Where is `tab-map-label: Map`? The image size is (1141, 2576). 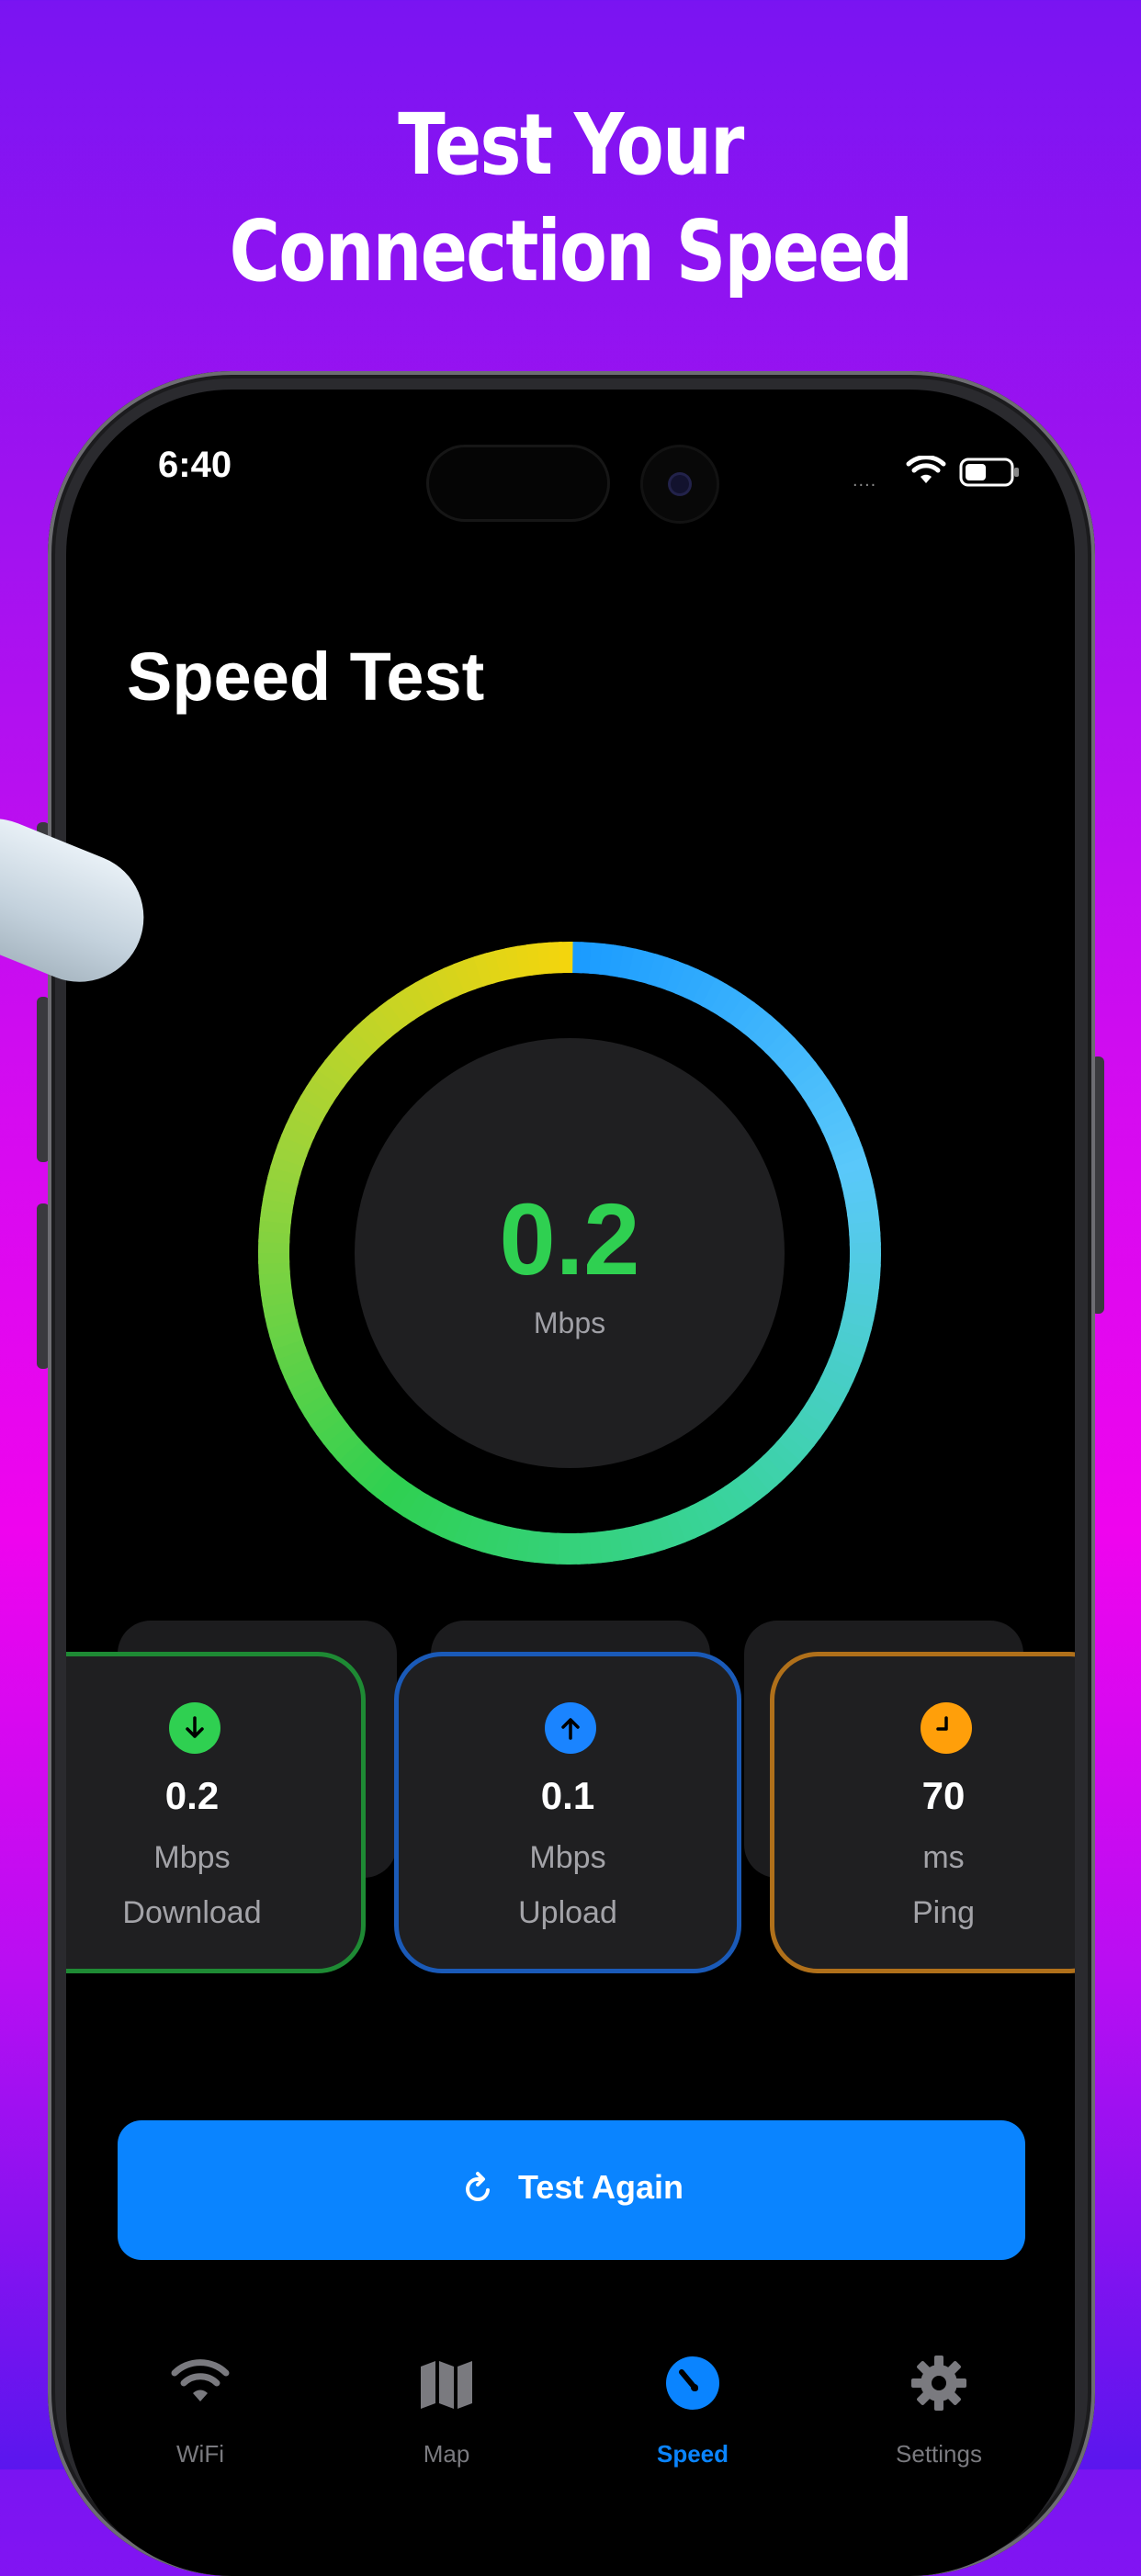
tab-map-label: Map is located at coordinates (446, 2454).